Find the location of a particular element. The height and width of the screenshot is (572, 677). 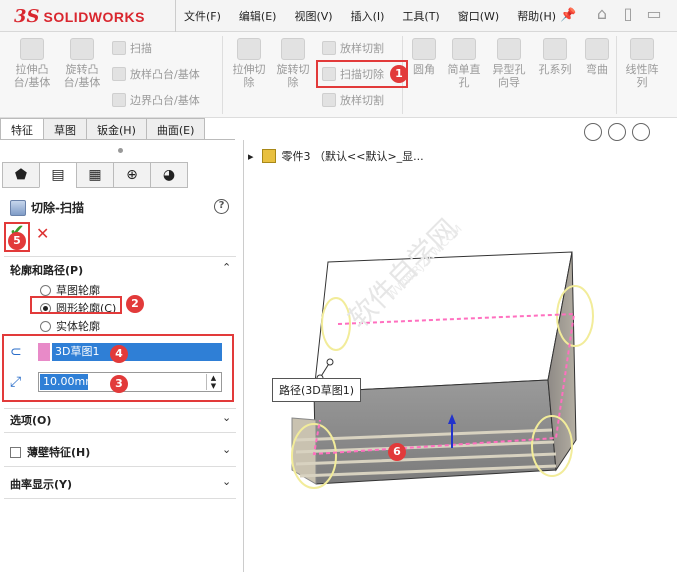

path-tooltip: 路径(3D草图1) is located at coordinates (317, 390).